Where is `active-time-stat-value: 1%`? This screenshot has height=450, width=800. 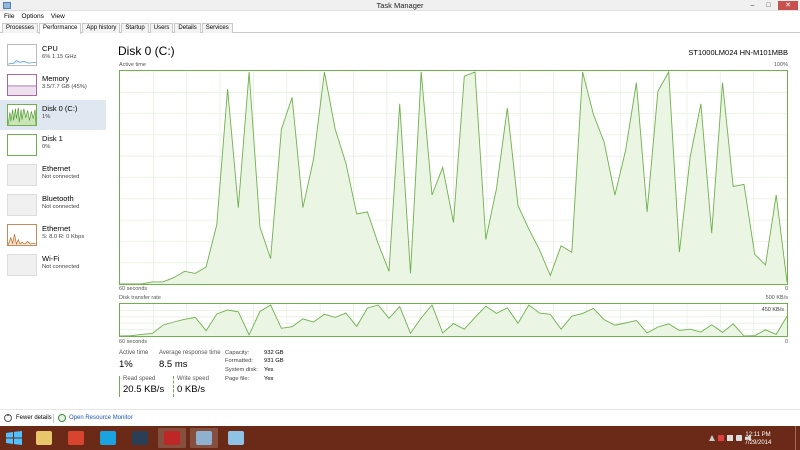
active-time-stat-value: 1% is located at coordinates (126, 364).